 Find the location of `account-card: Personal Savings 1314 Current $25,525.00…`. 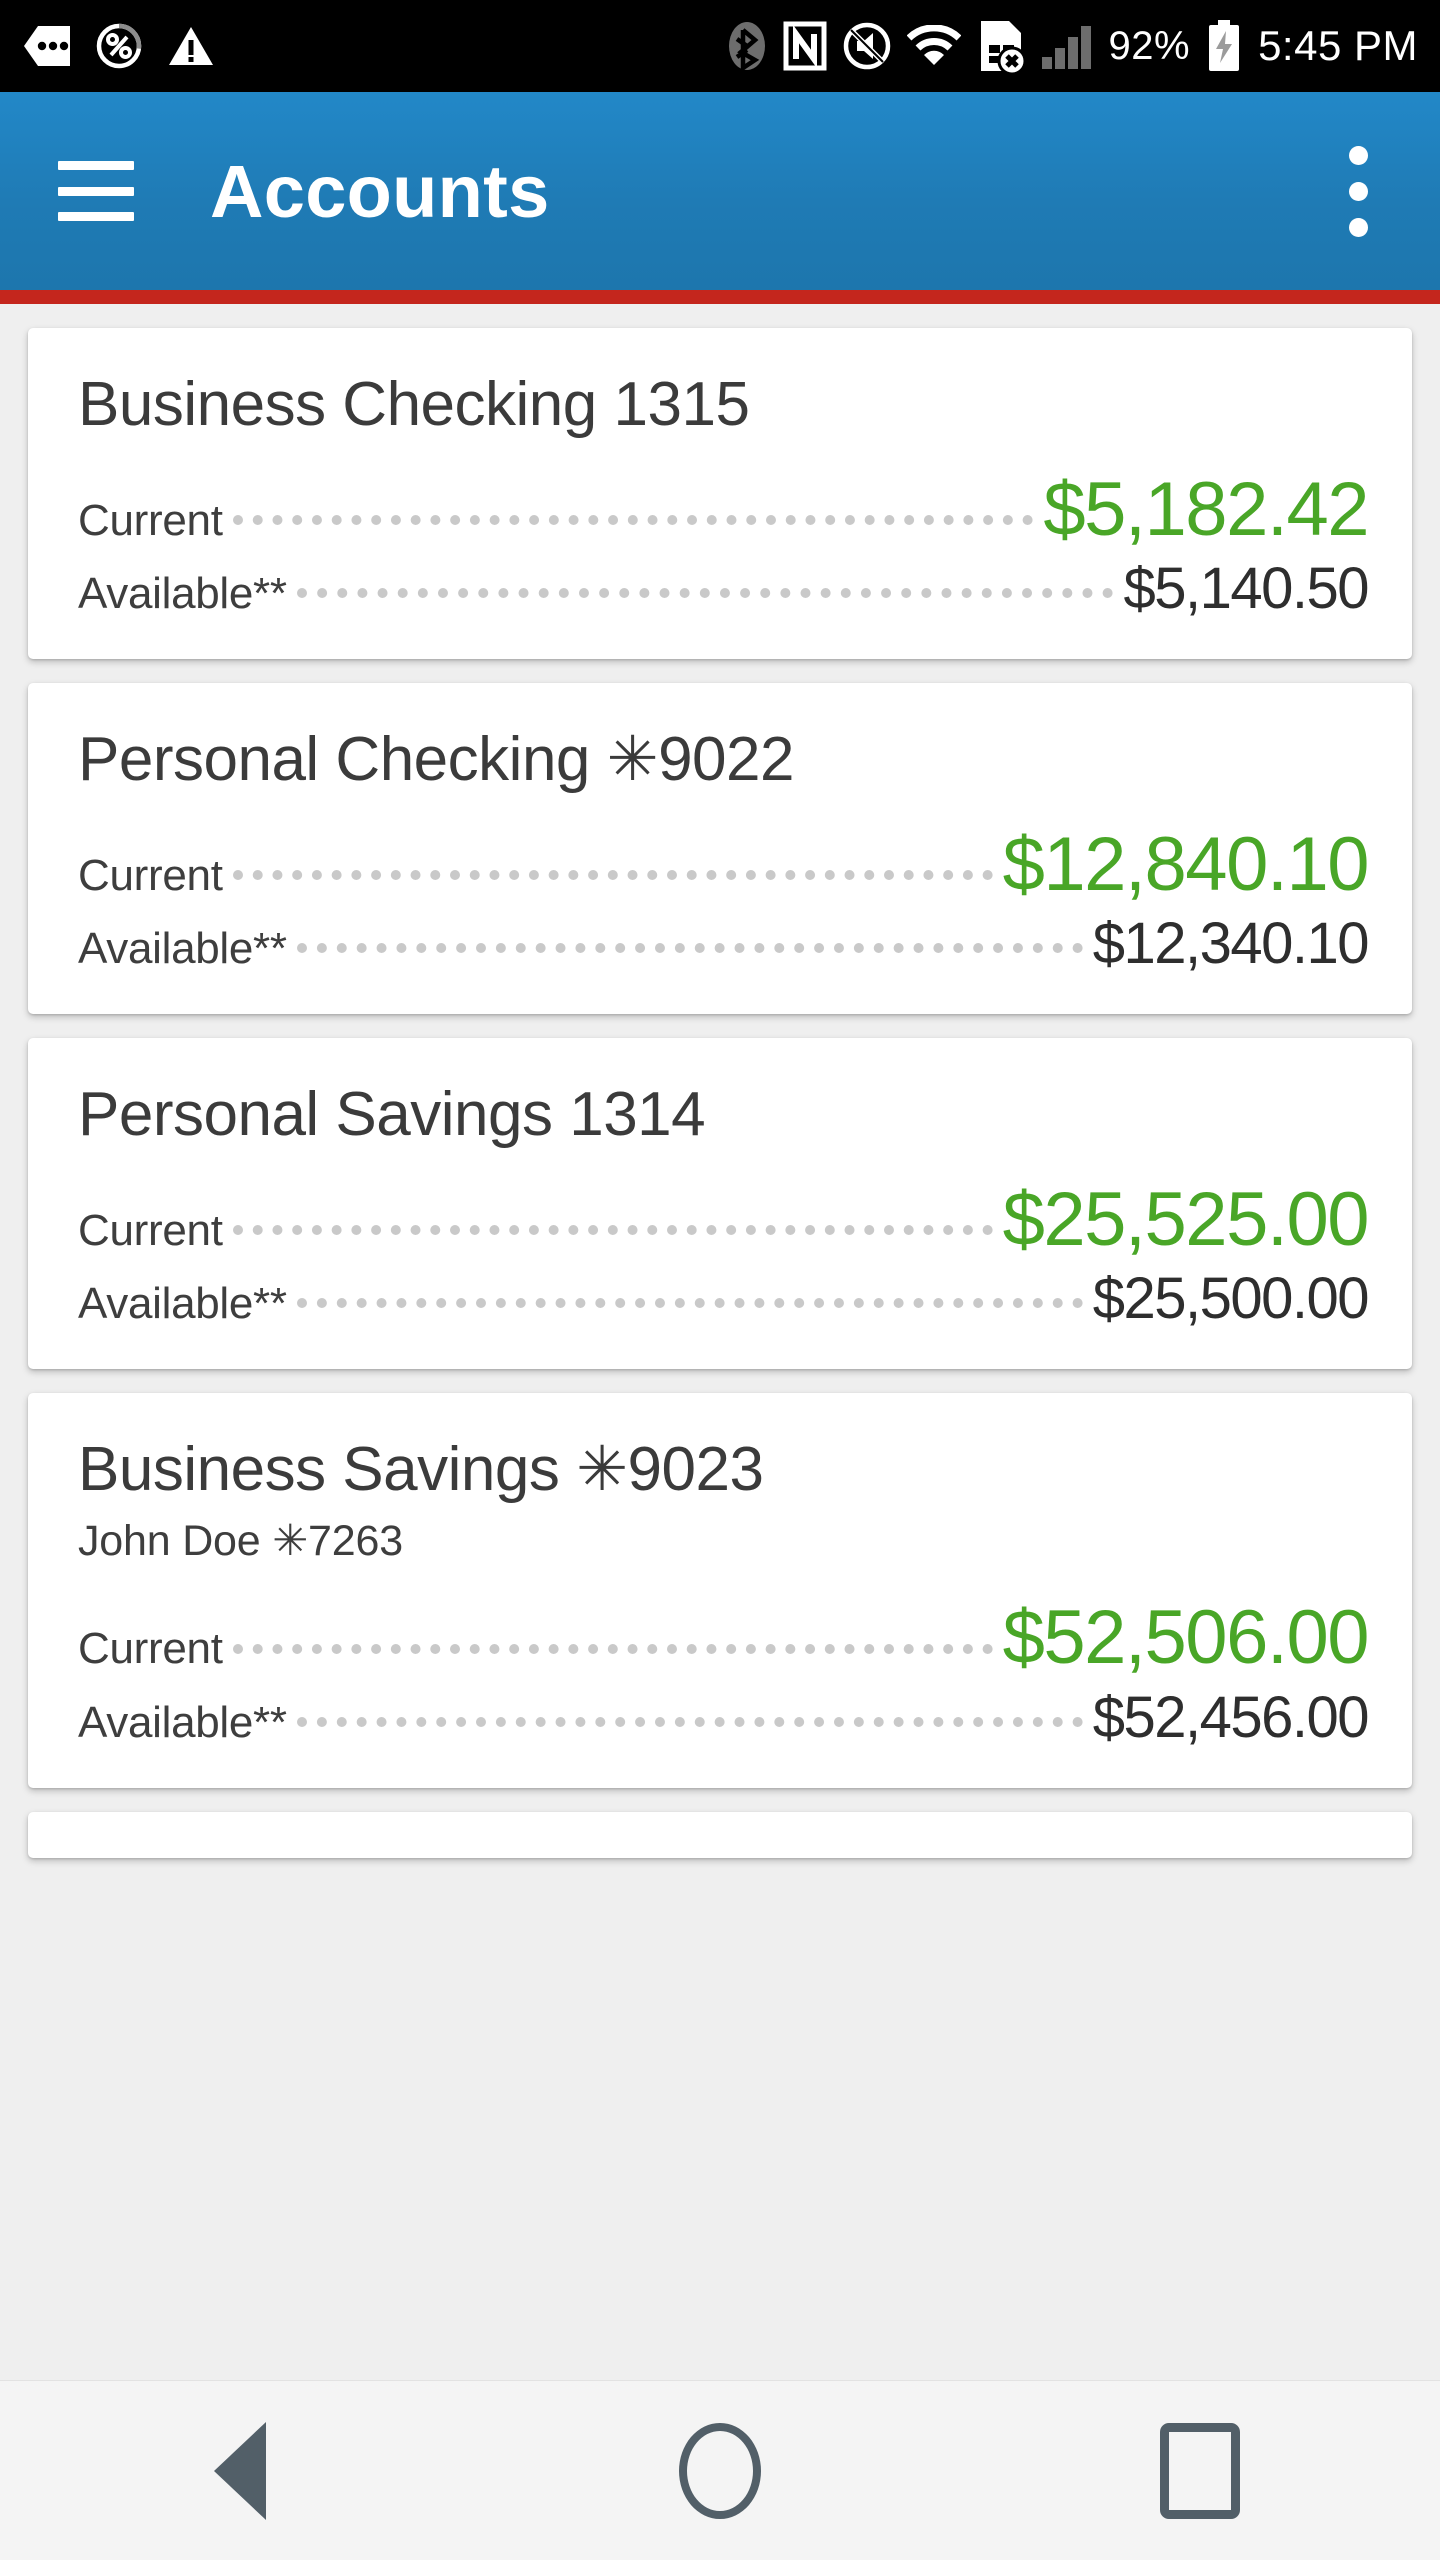

account-card: Personal Savings 1314 Current $25,525.00… is located at coordinates (720, 1203).